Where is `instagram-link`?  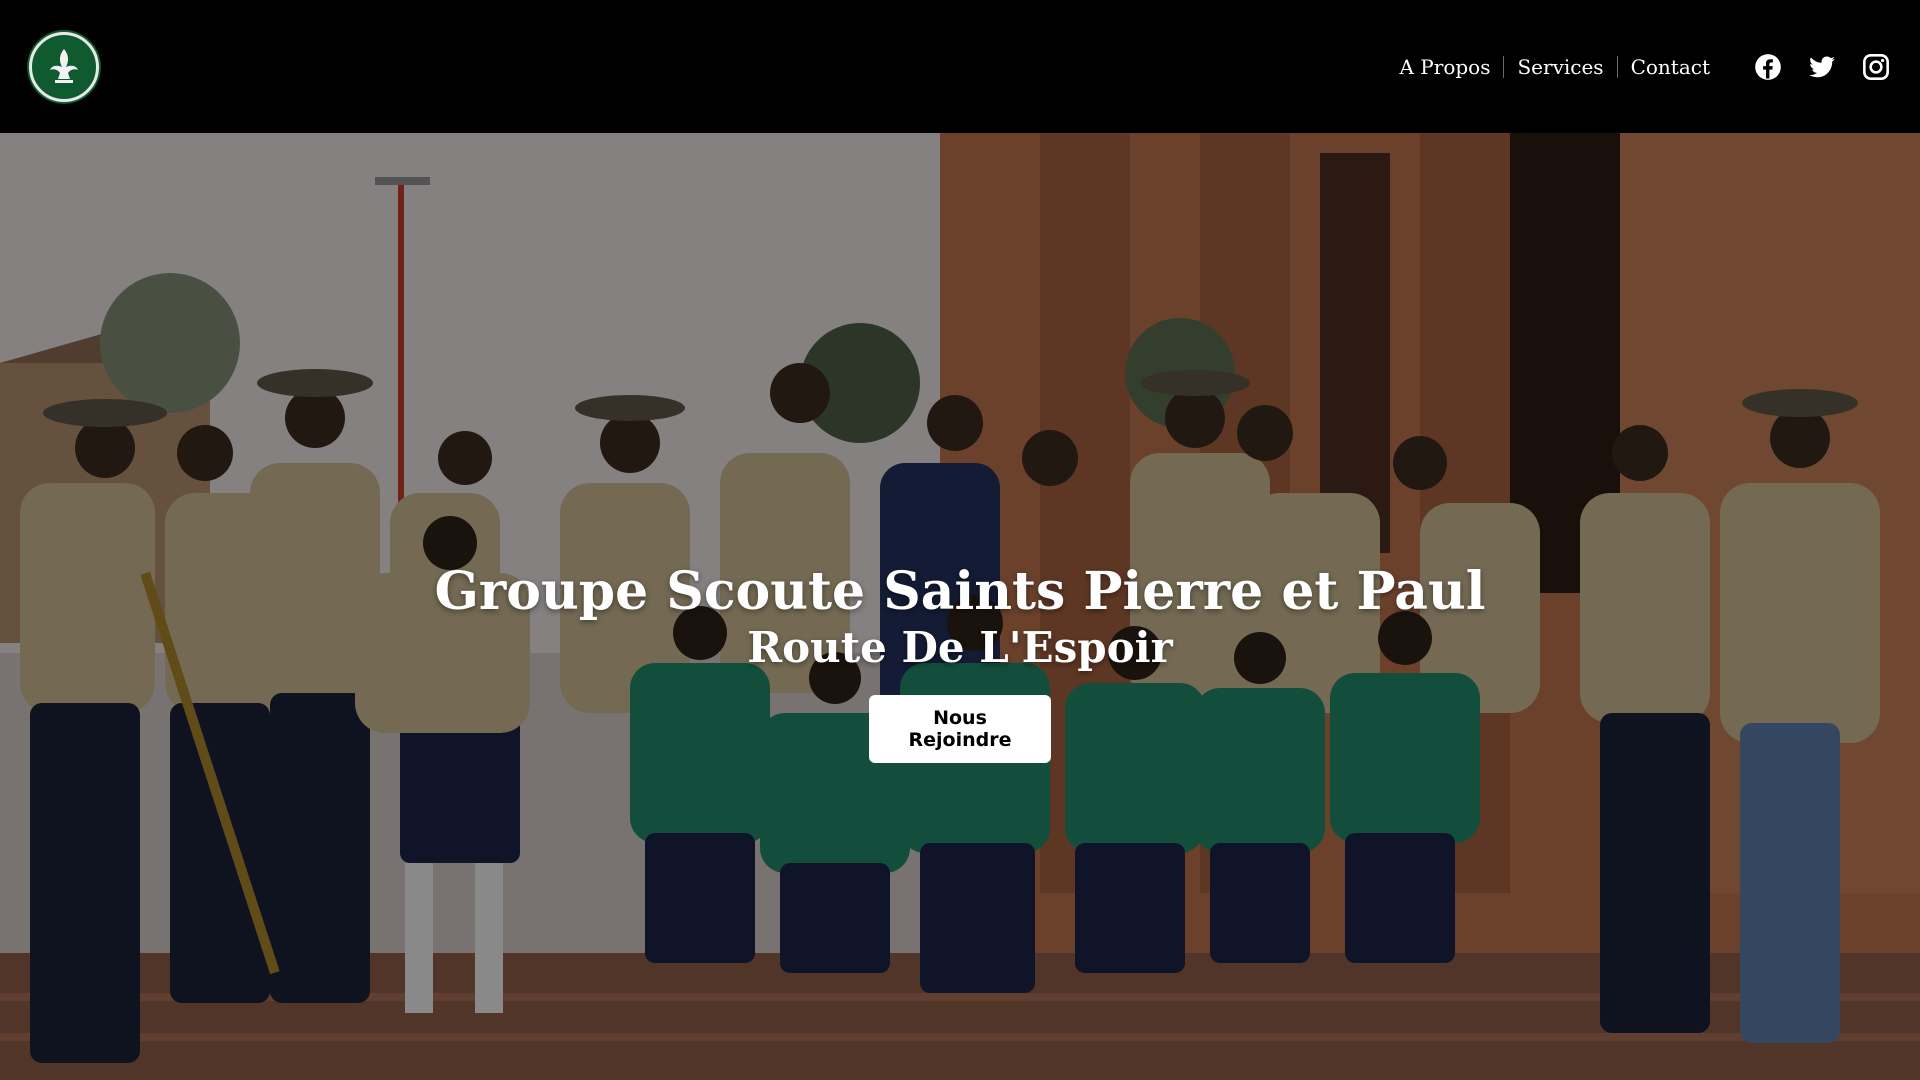 instagram-link is located at coordinates (1876, 67).